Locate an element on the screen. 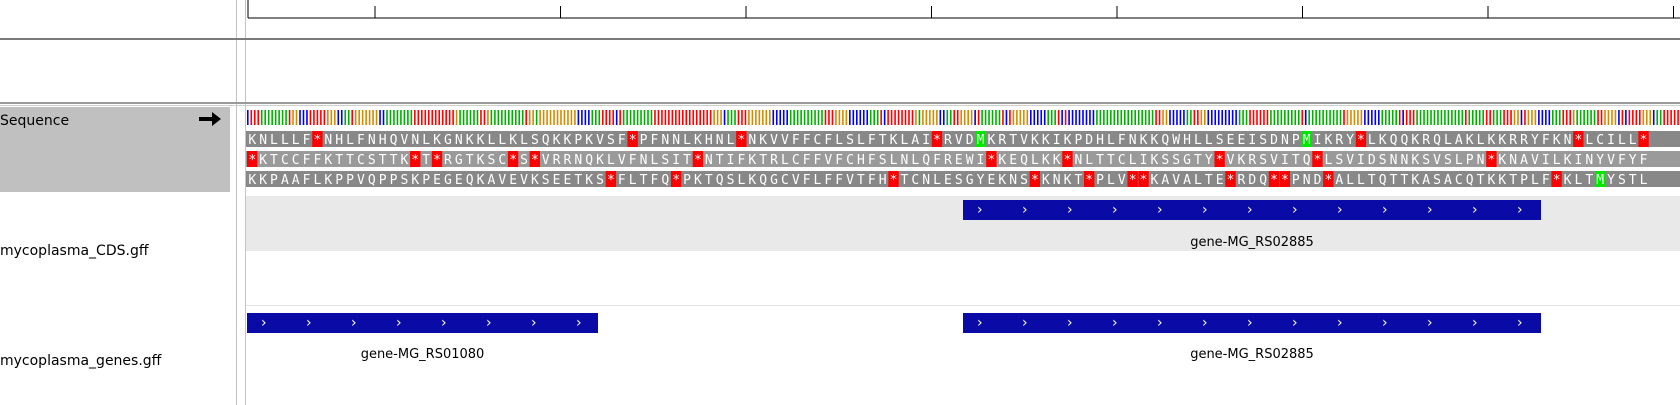  cds-track-name-panel: mycoplasma_CDS.gff is located at coordinates (118, 251).